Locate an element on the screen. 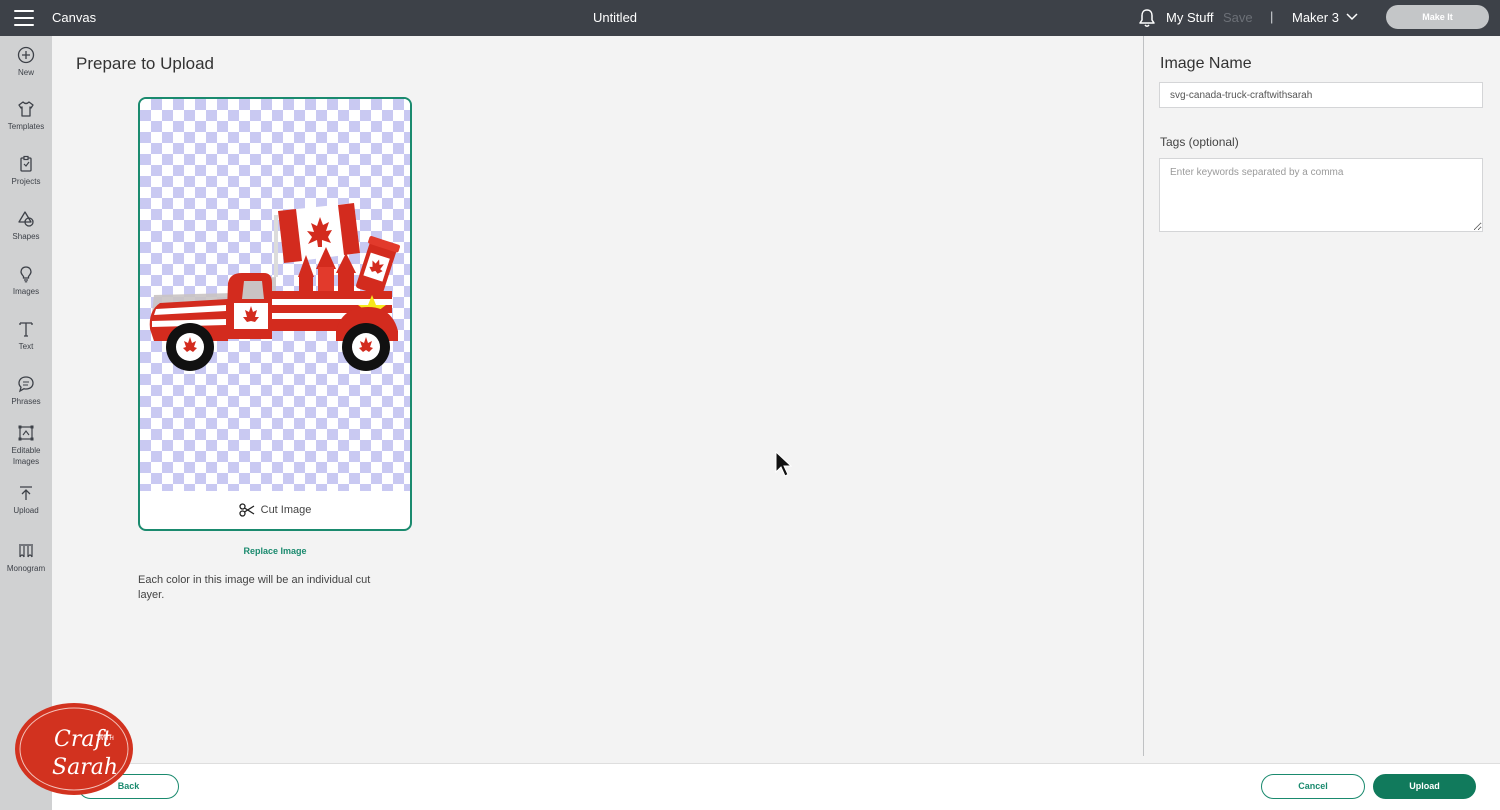 The image size is (1500, 810). nav-item-label: Upload is located at coordinates (26, 510).